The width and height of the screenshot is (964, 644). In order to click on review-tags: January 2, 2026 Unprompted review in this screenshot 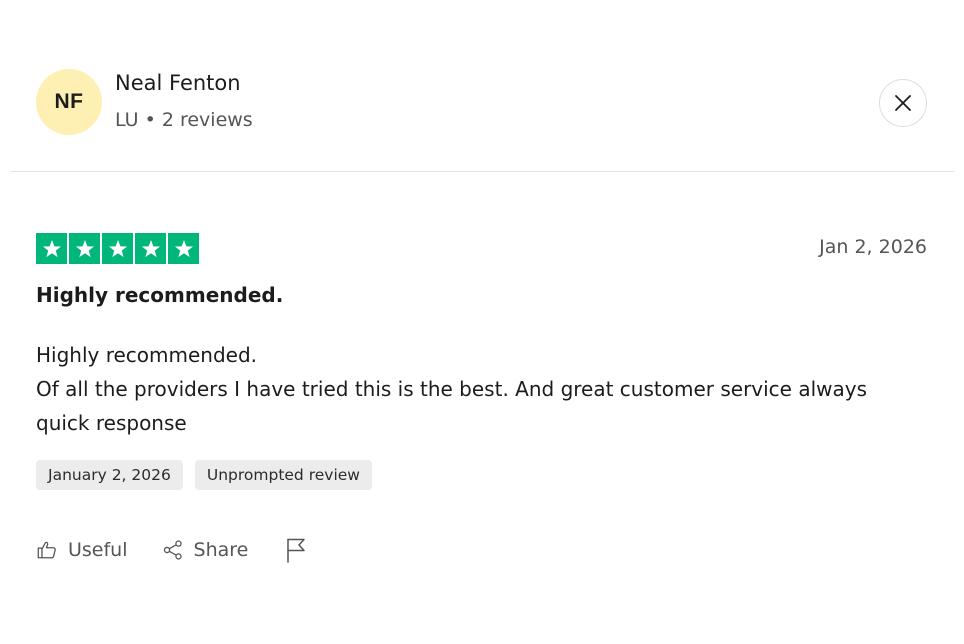, I will do `click(204, 475)`.